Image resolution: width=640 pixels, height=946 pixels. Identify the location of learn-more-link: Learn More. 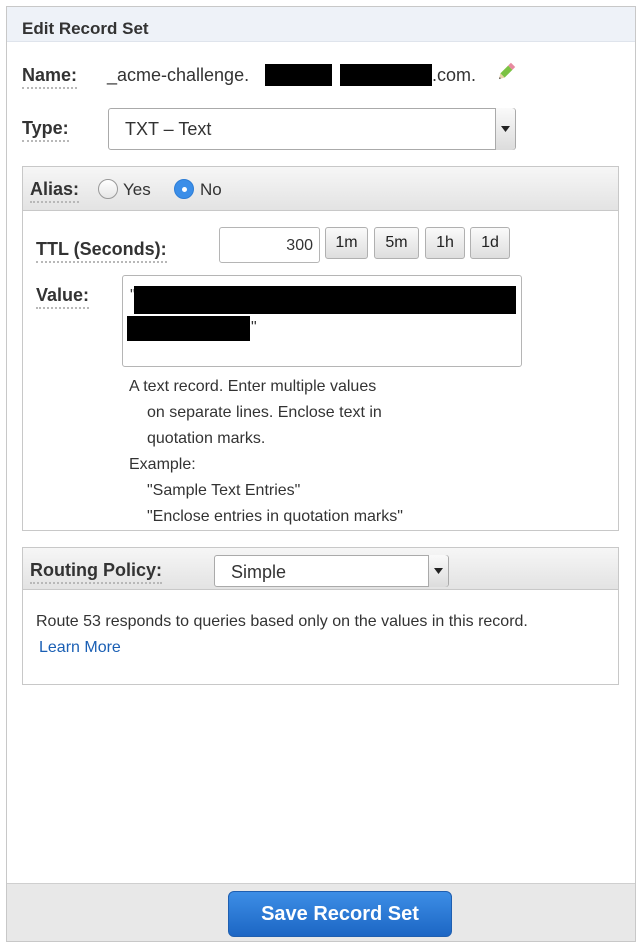
(80, 648).